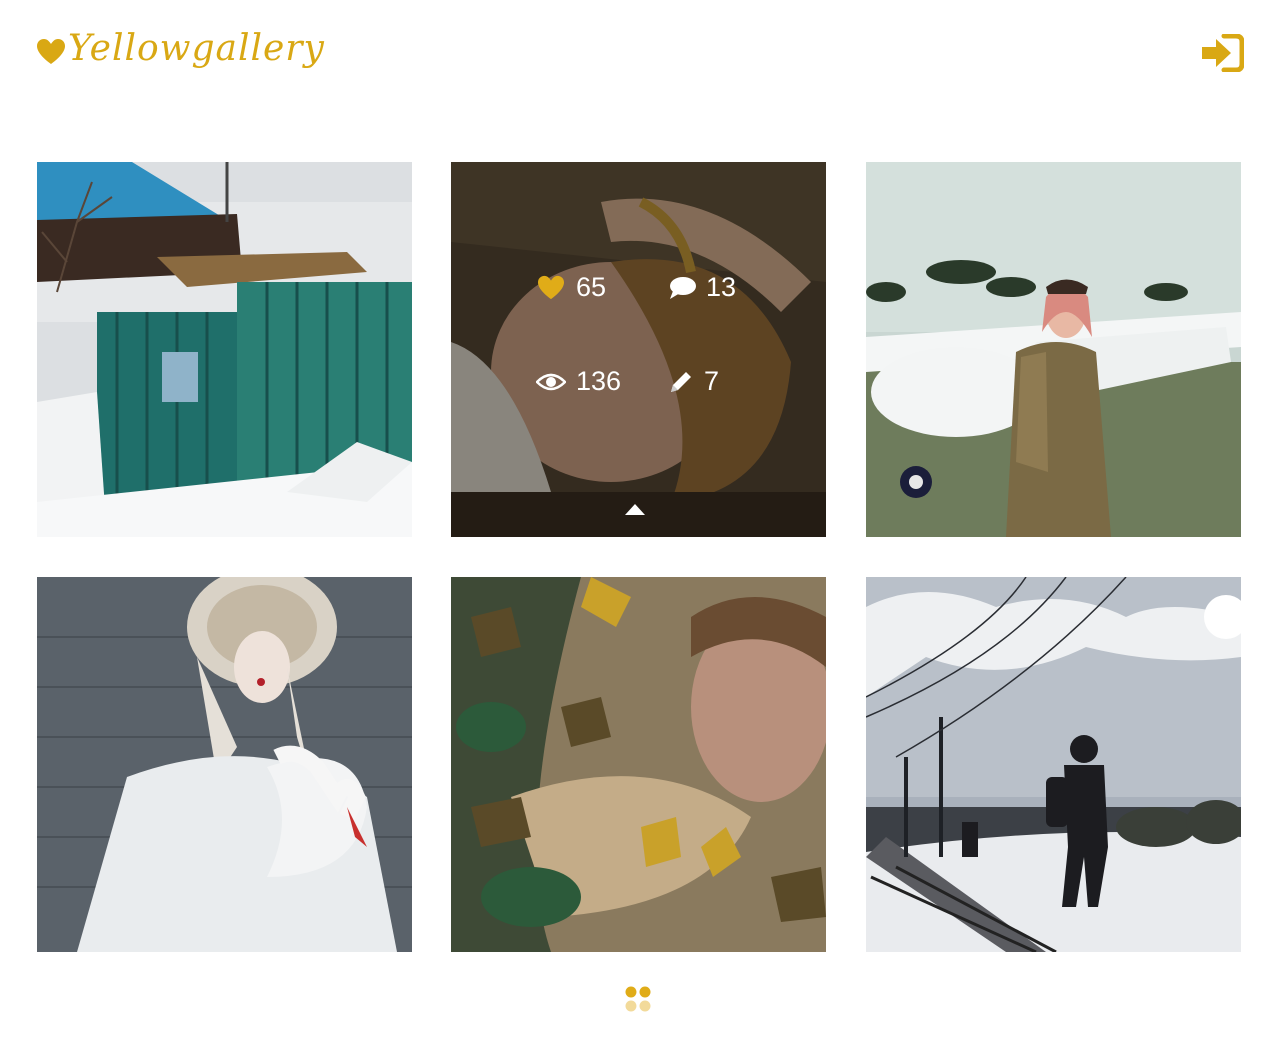 The image size is (1280, 1054). I want to click on views-count: 136, so click(599, 381).